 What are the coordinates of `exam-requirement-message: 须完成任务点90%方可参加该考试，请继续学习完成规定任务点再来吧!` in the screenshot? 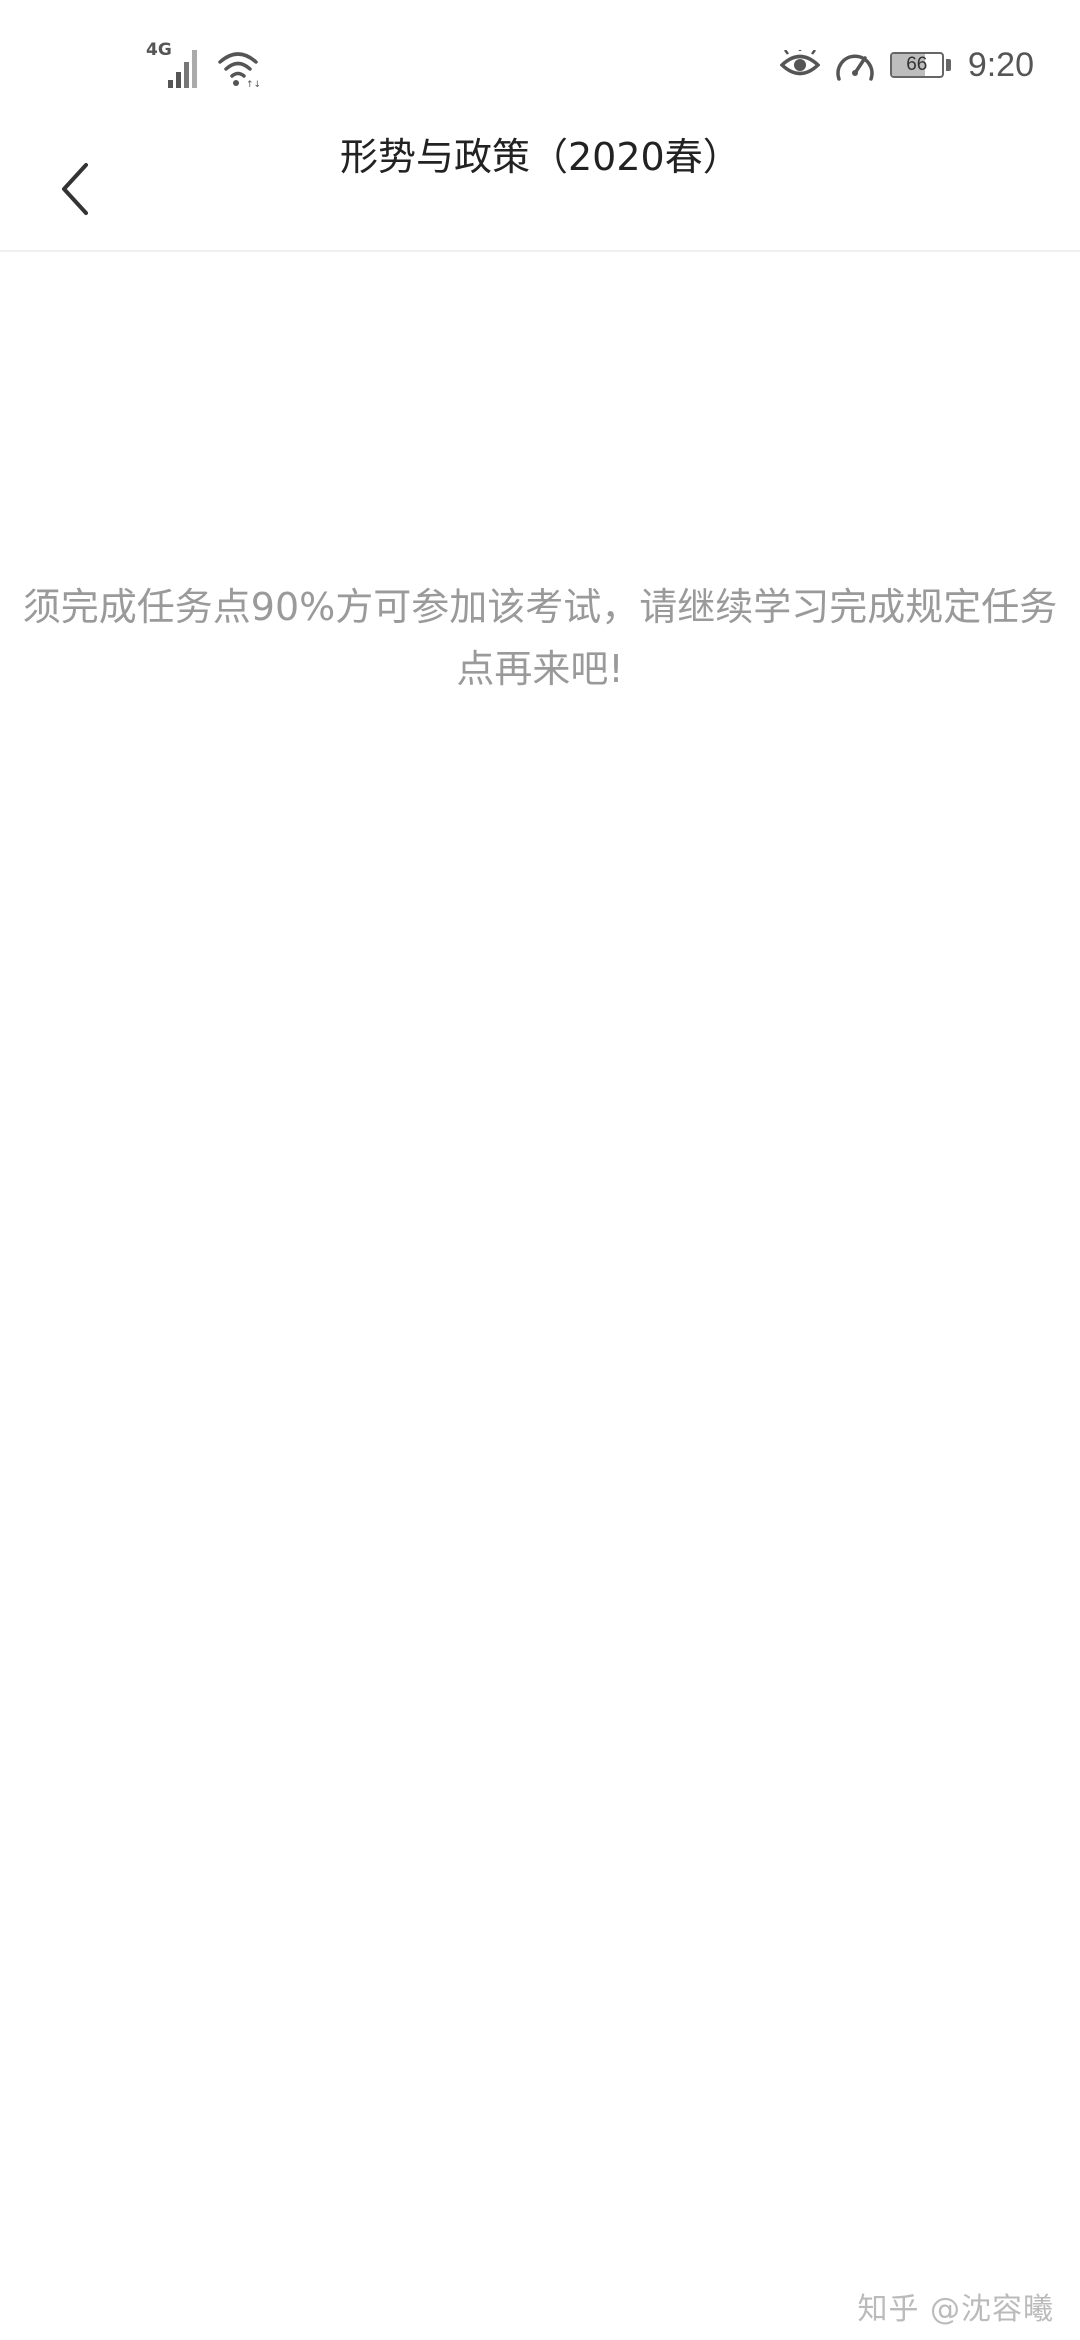 It's located at (540, 638).